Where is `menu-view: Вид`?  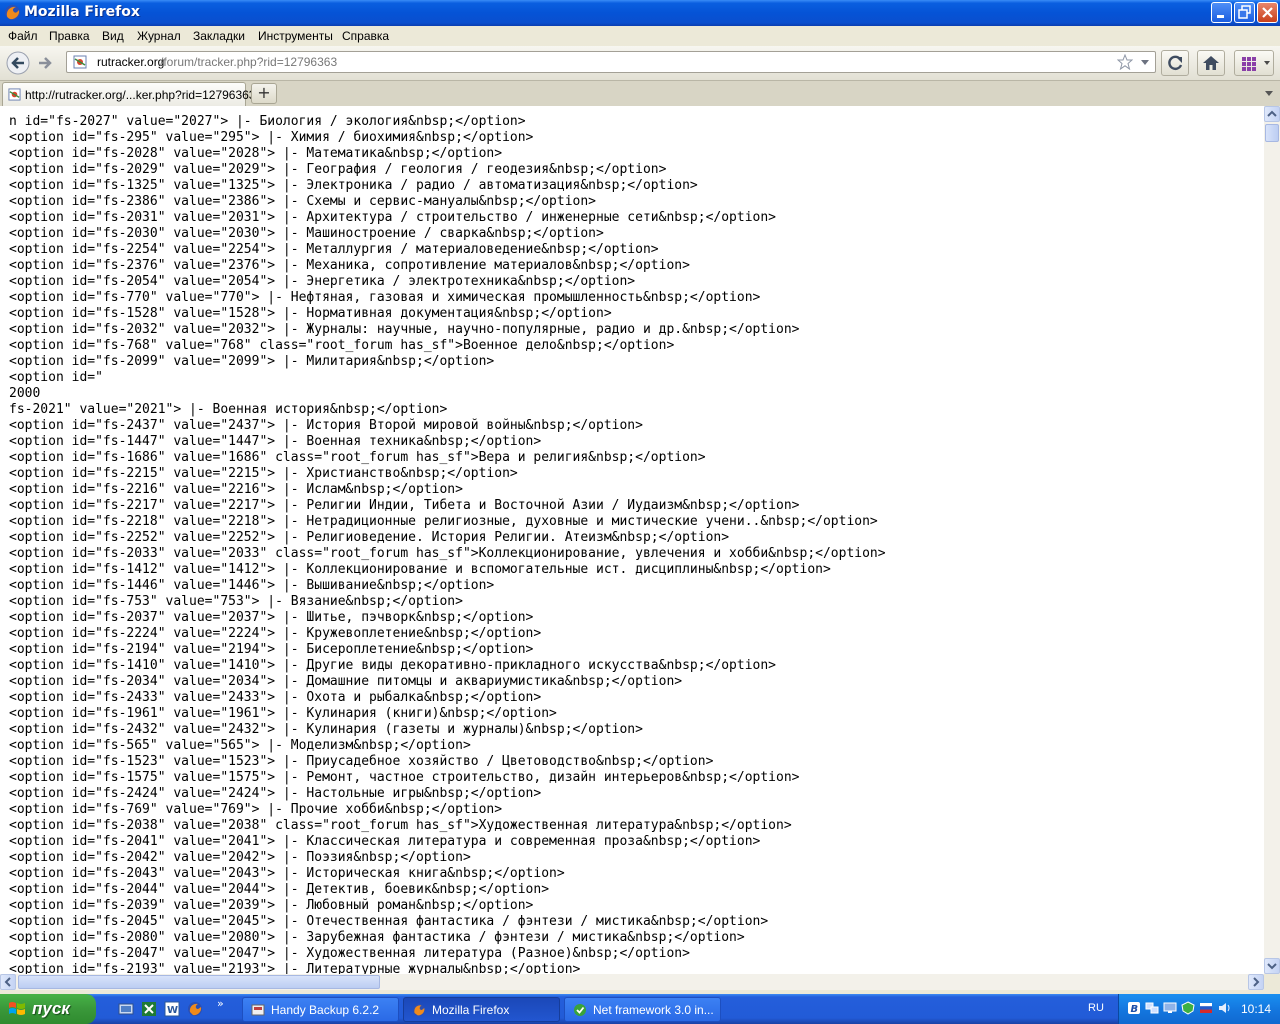 menu-view: Вид is located at coordinates (113, 36).